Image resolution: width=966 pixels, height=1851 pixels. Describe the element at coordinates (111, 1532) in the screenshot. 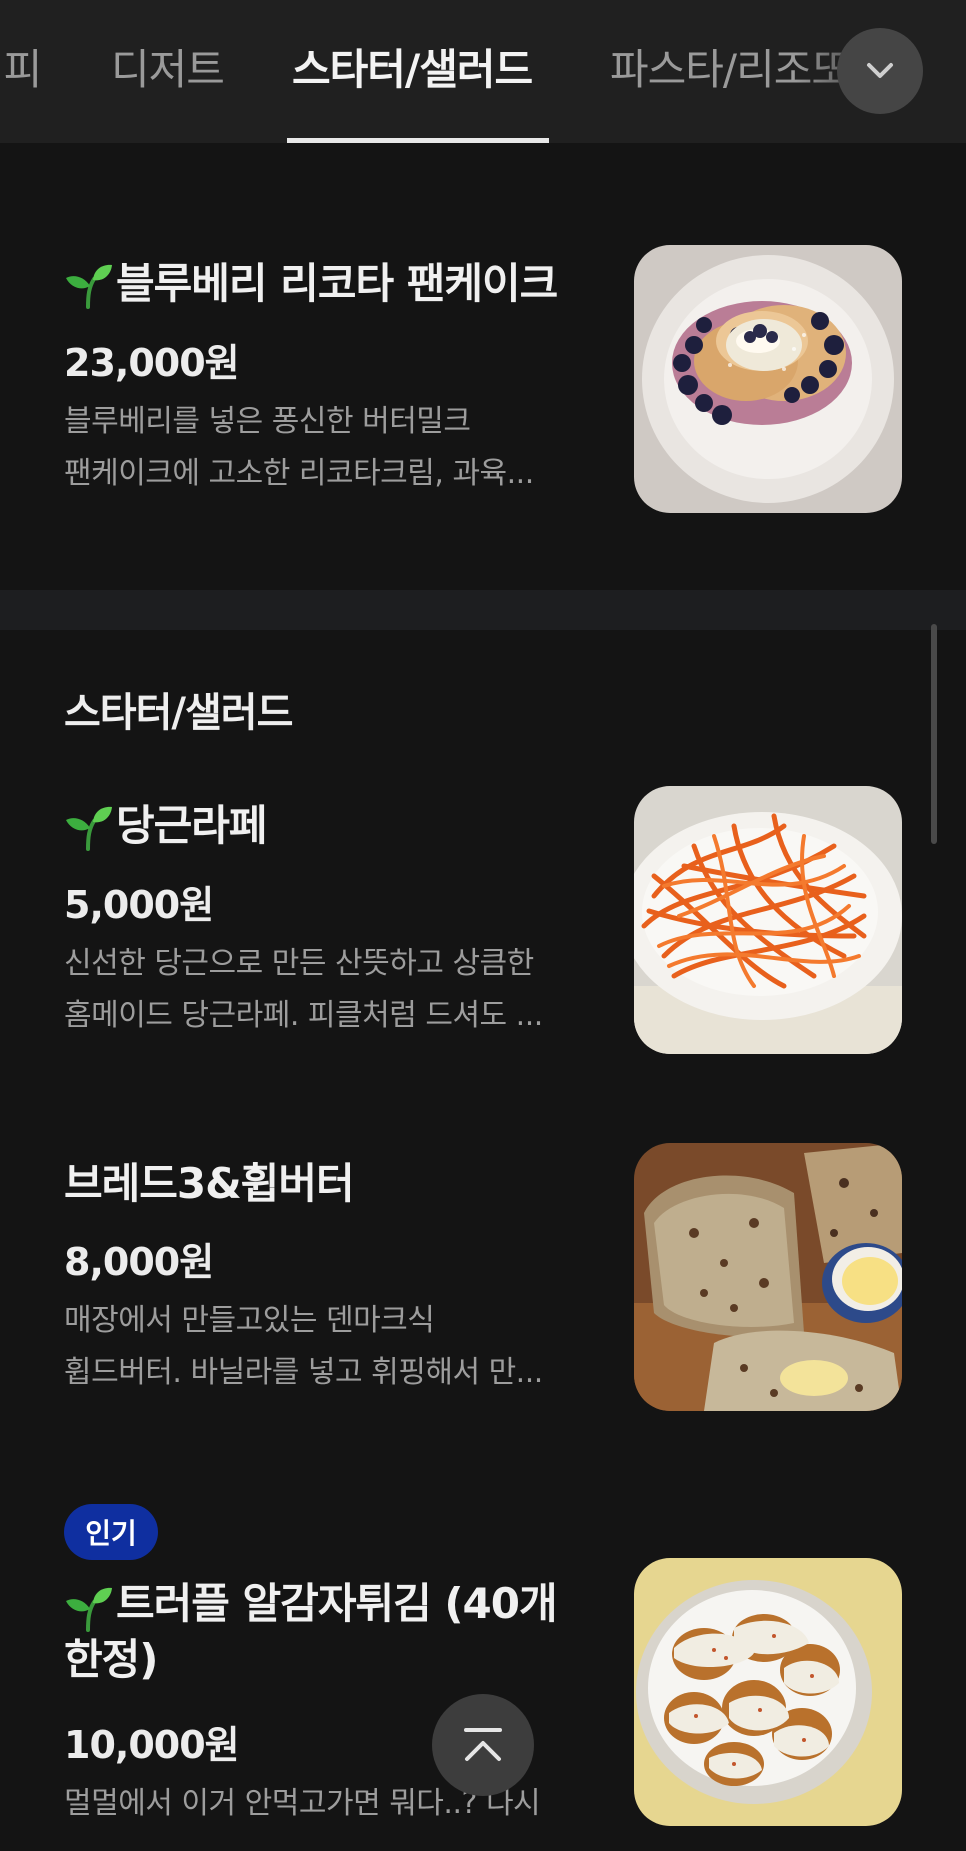

I see `popular-badge: 인기` at that location.